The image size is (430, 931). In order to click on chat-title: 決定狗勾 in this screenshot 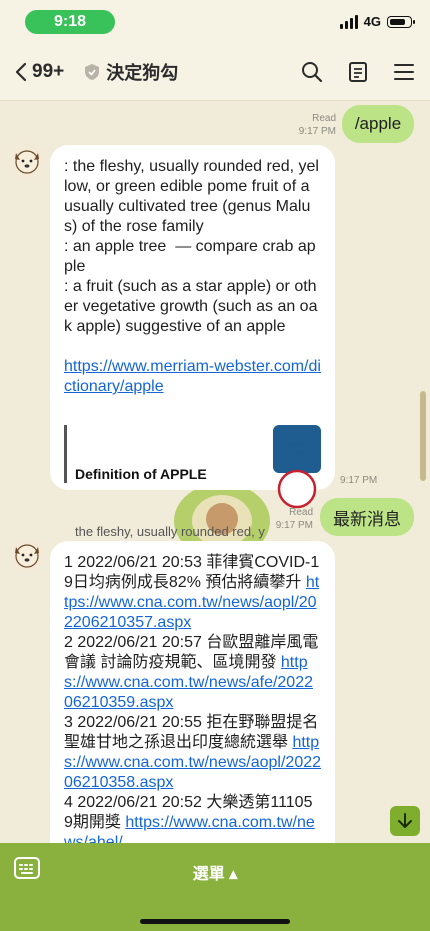, I will do `click(142, 73)`.